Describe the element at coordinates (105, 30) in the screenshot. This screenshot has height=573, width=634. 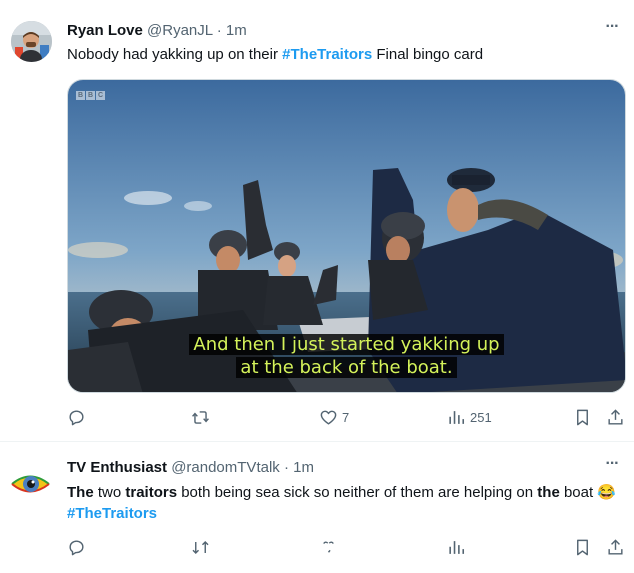
I see `display-name: Ryan Love` at that location.